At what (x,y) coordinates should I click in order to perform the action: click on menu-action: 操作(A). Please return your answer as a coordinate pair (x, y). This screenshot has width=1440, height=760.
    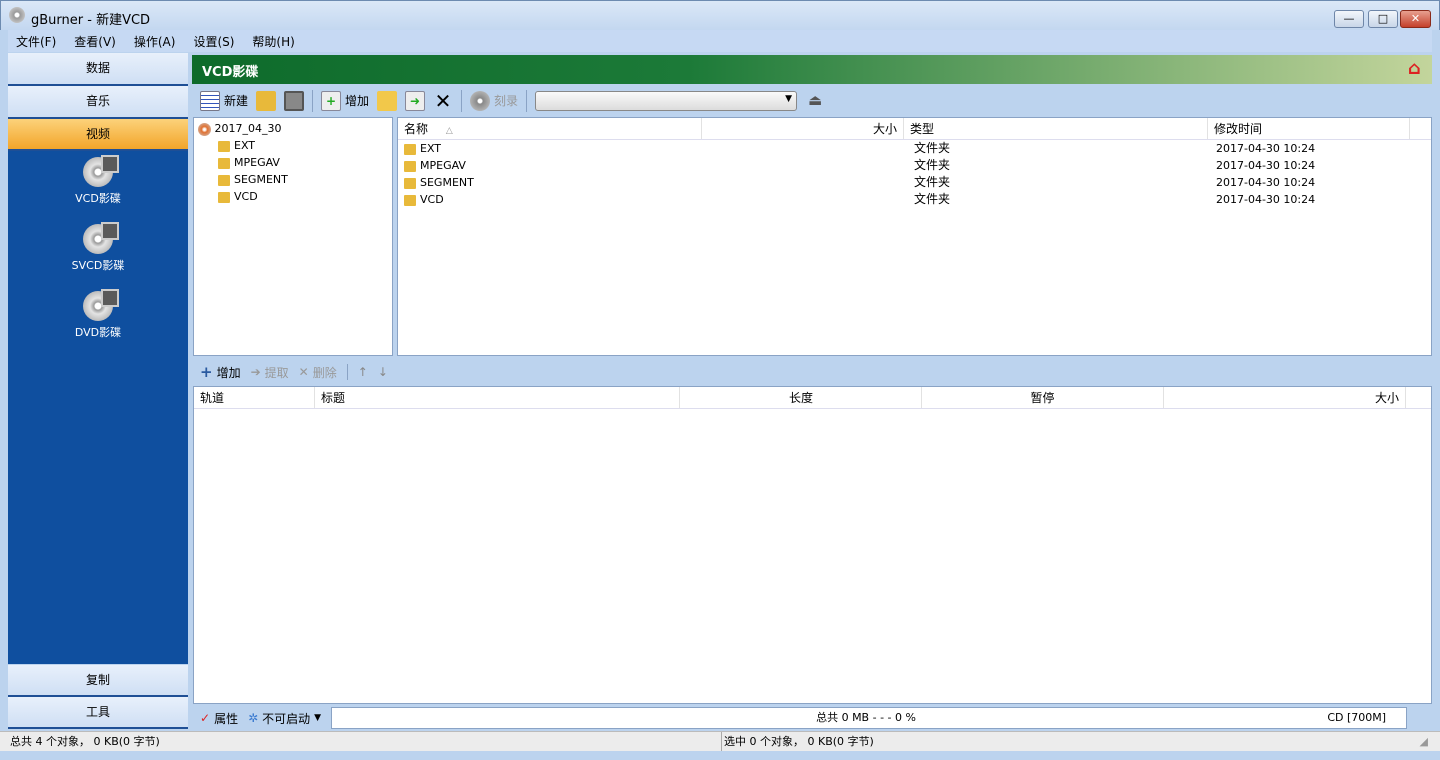
    Looking at the image, I should click on (155, 41).